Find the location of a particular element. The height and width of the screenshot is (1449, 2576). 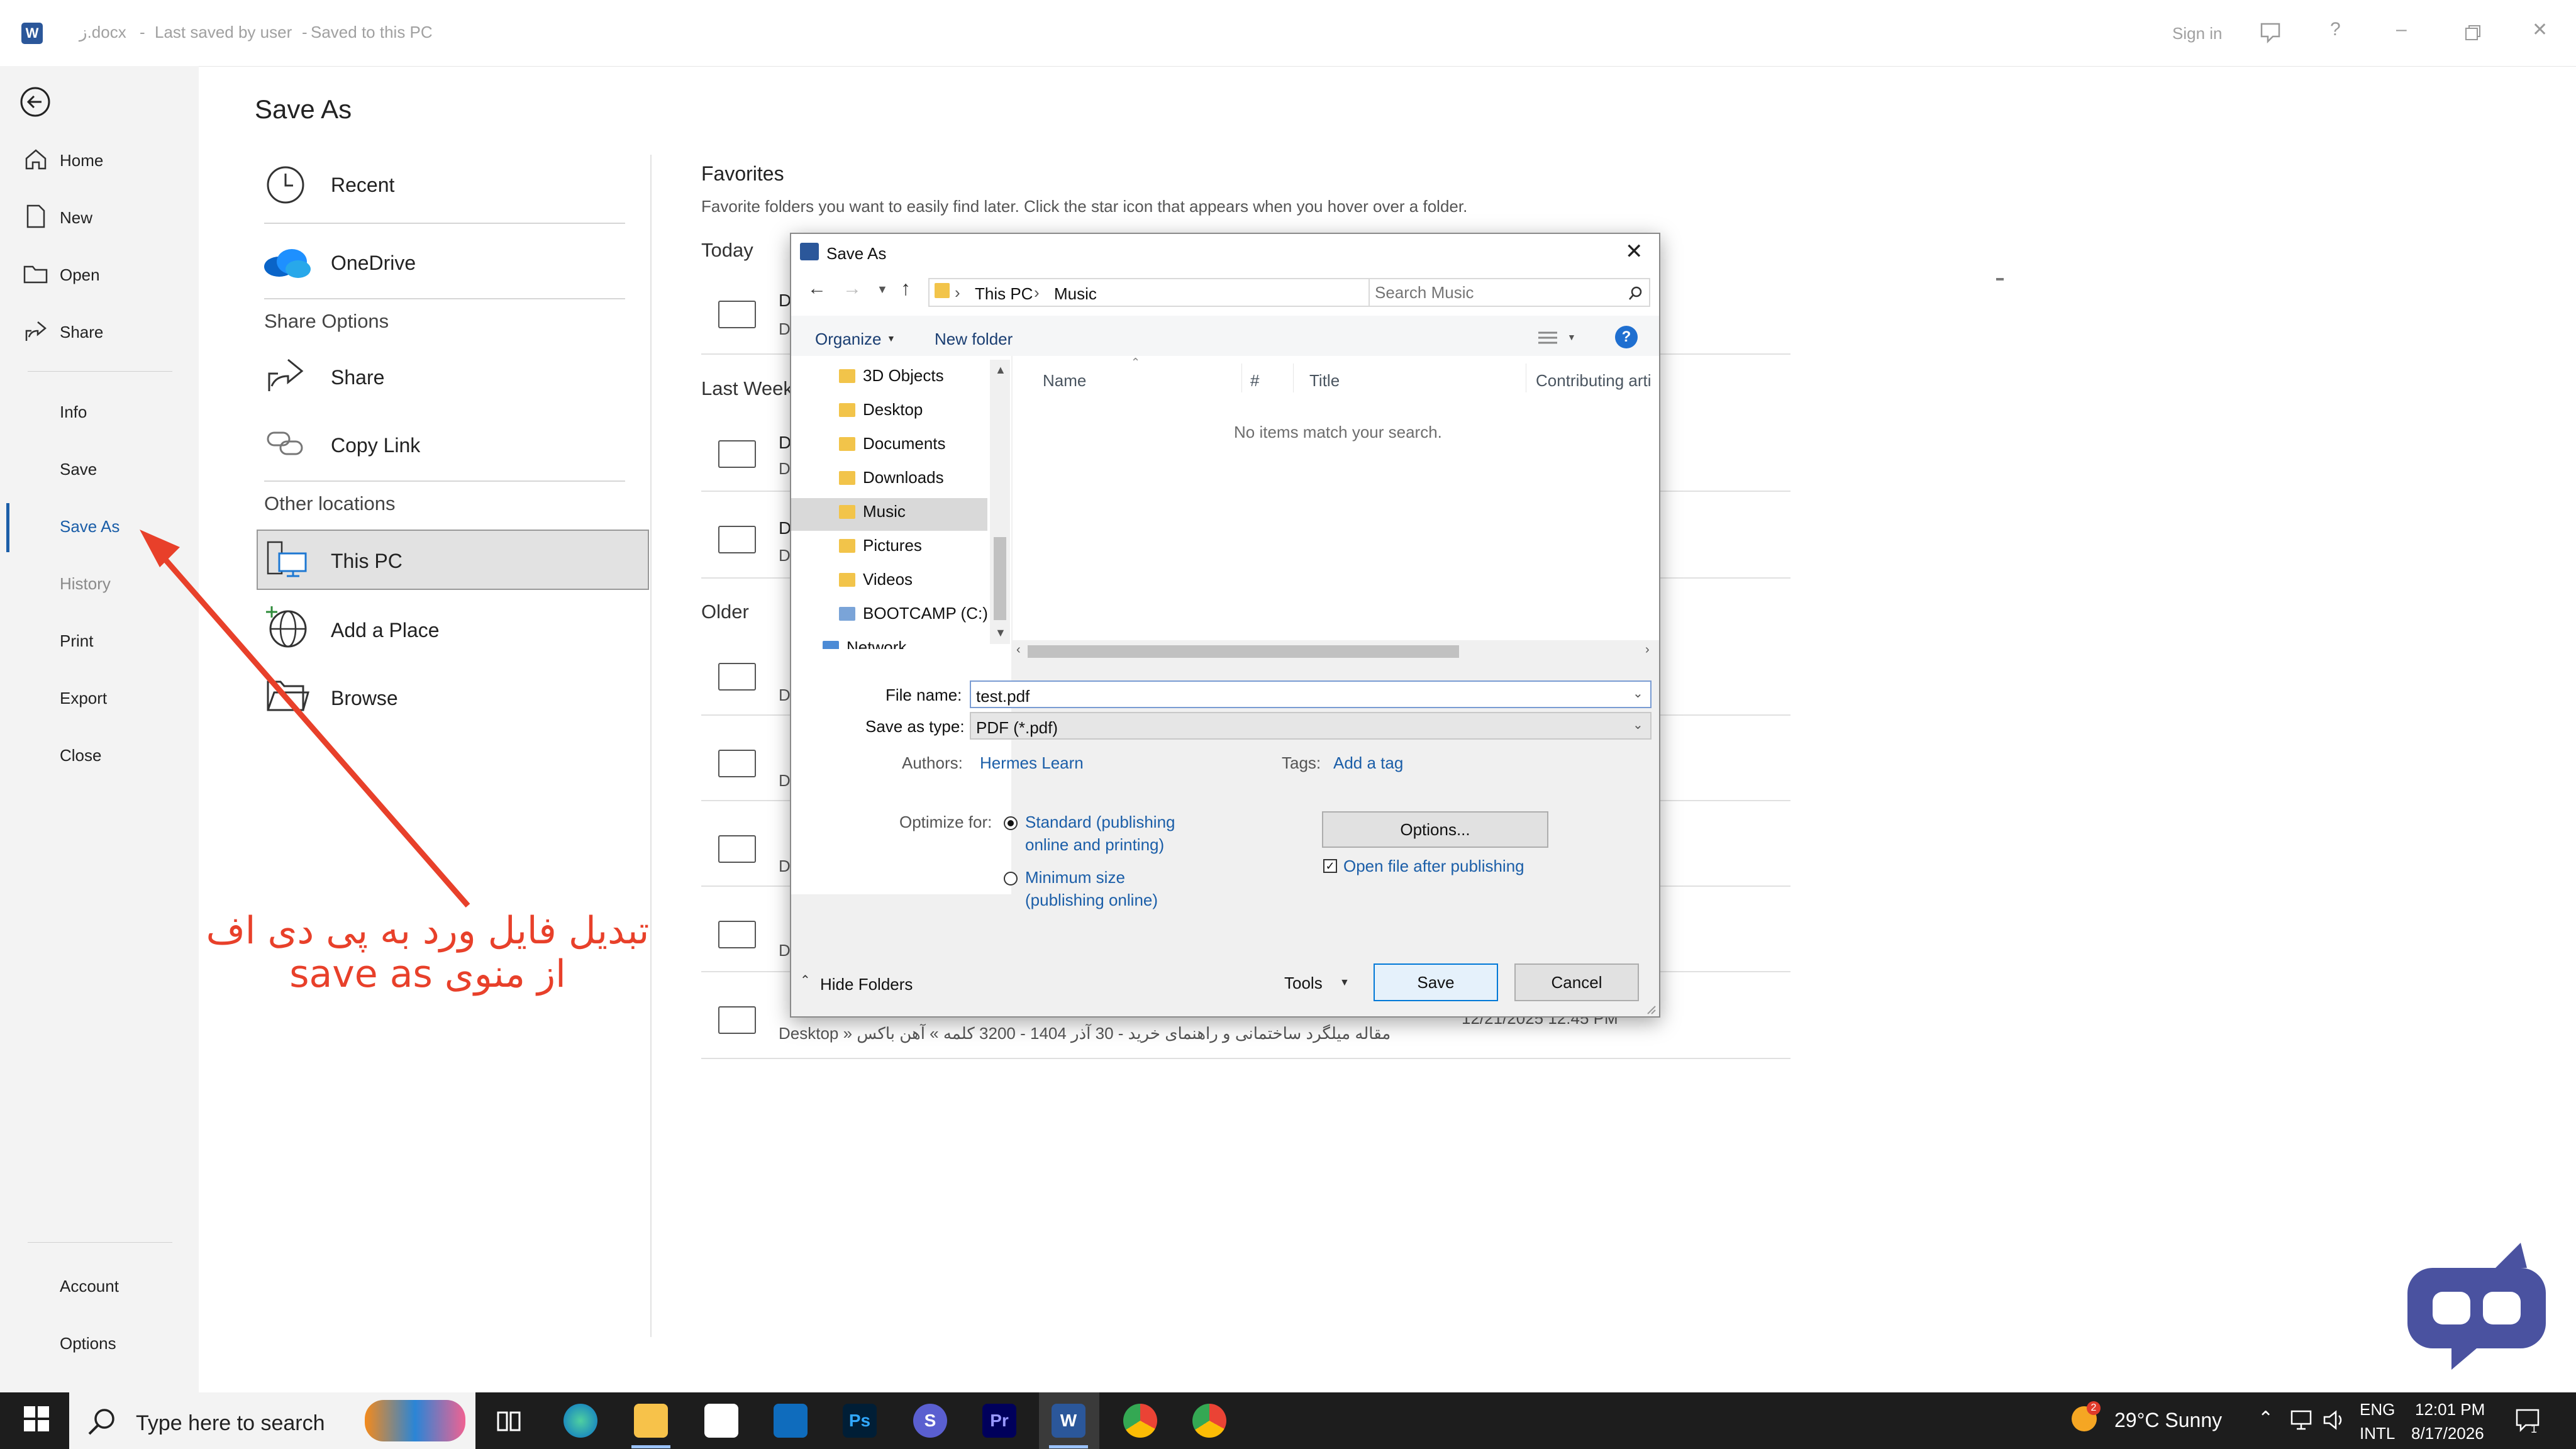

word-taskbar-icon: W is located at coordinates (1068, 1421).